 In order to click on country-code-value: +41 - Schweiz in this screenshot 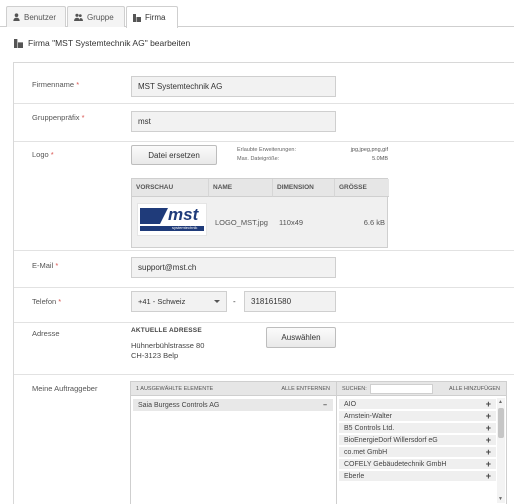, I will do `click(162, 301)`.